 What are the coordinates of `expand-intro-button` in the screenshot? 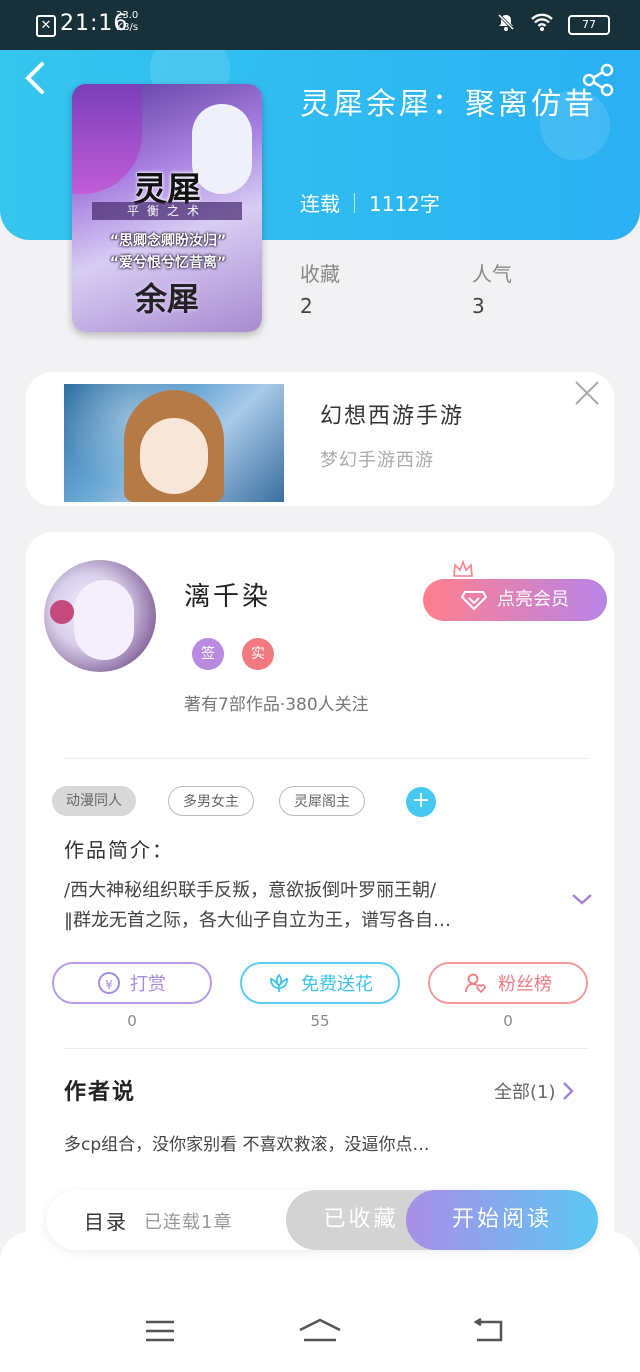 It's located at (582, 900).